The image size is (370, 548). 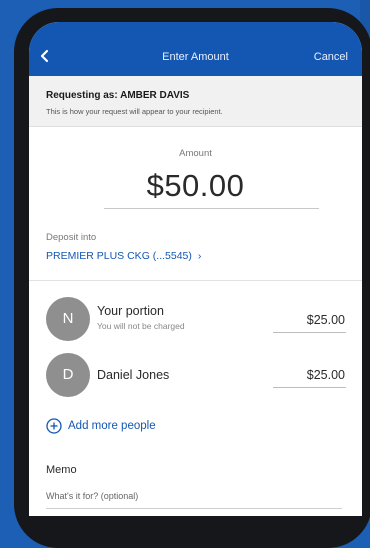 I want to click on deposit-label: Deposit into, so click(x=71, y=237).